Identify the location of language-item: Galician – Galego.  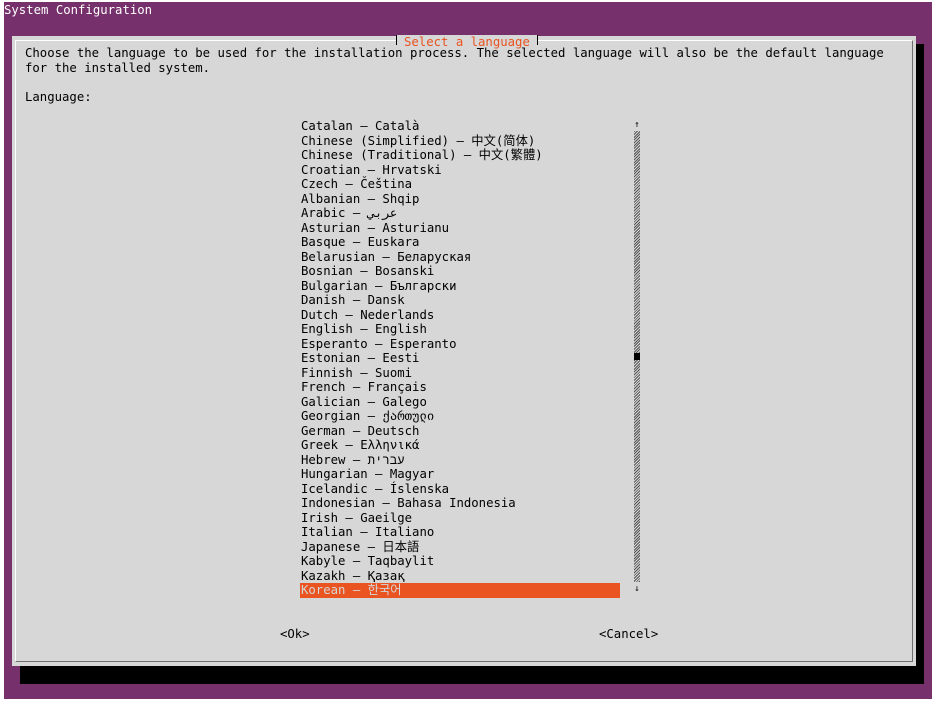
(460, 402).